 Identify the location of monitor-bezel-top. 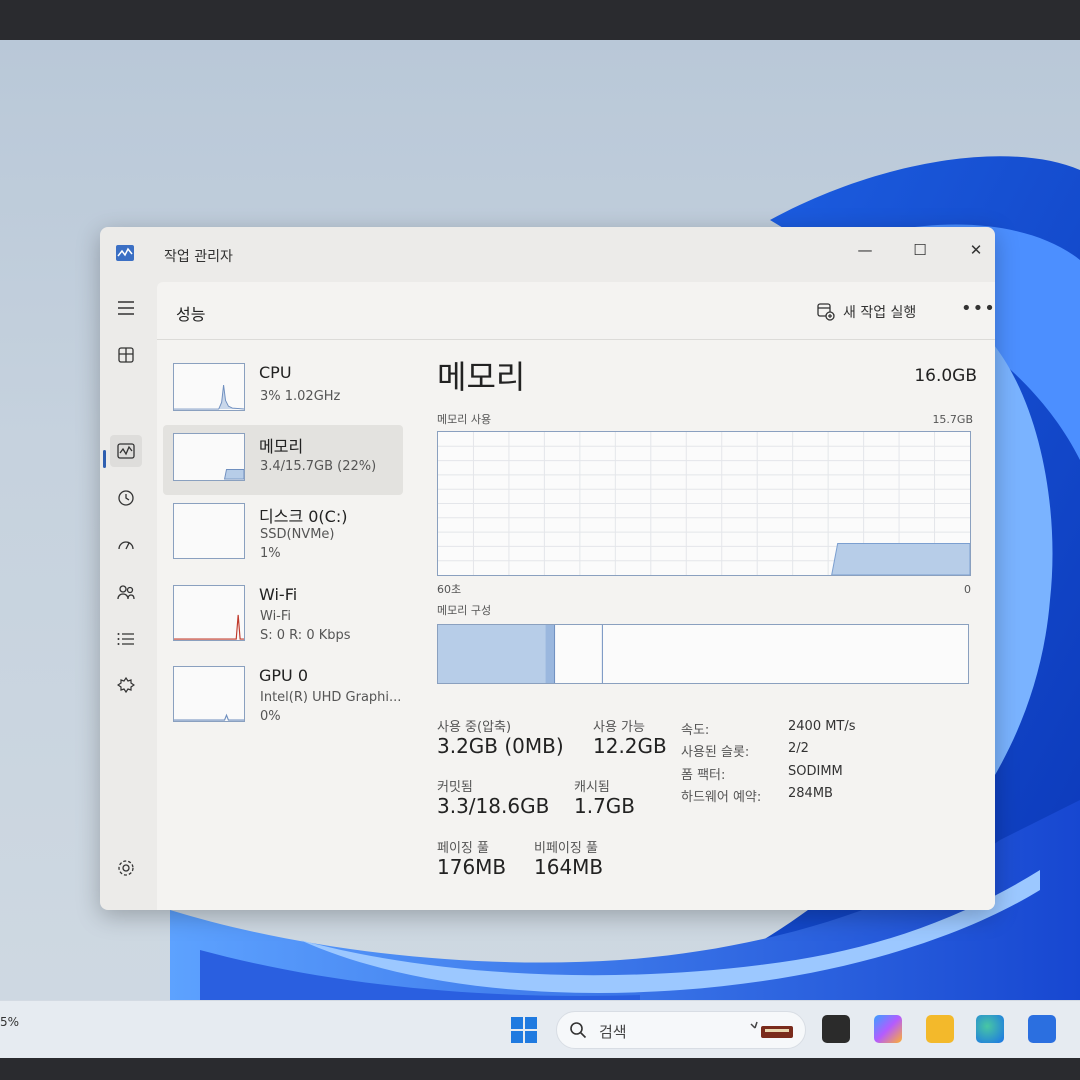
(540, 20).